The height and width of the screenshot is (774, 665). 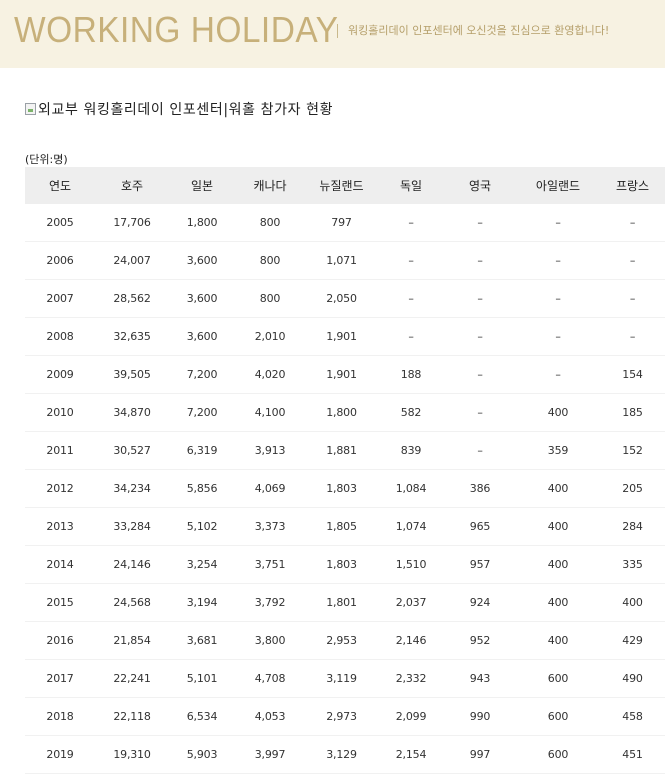 What do you see at coordinates (186, 110) in the screenshot?
I see `article-title: 외교부 워킹홀리데이 인포센터|워홀 참가자 현황` at bounding box center [186, 110].